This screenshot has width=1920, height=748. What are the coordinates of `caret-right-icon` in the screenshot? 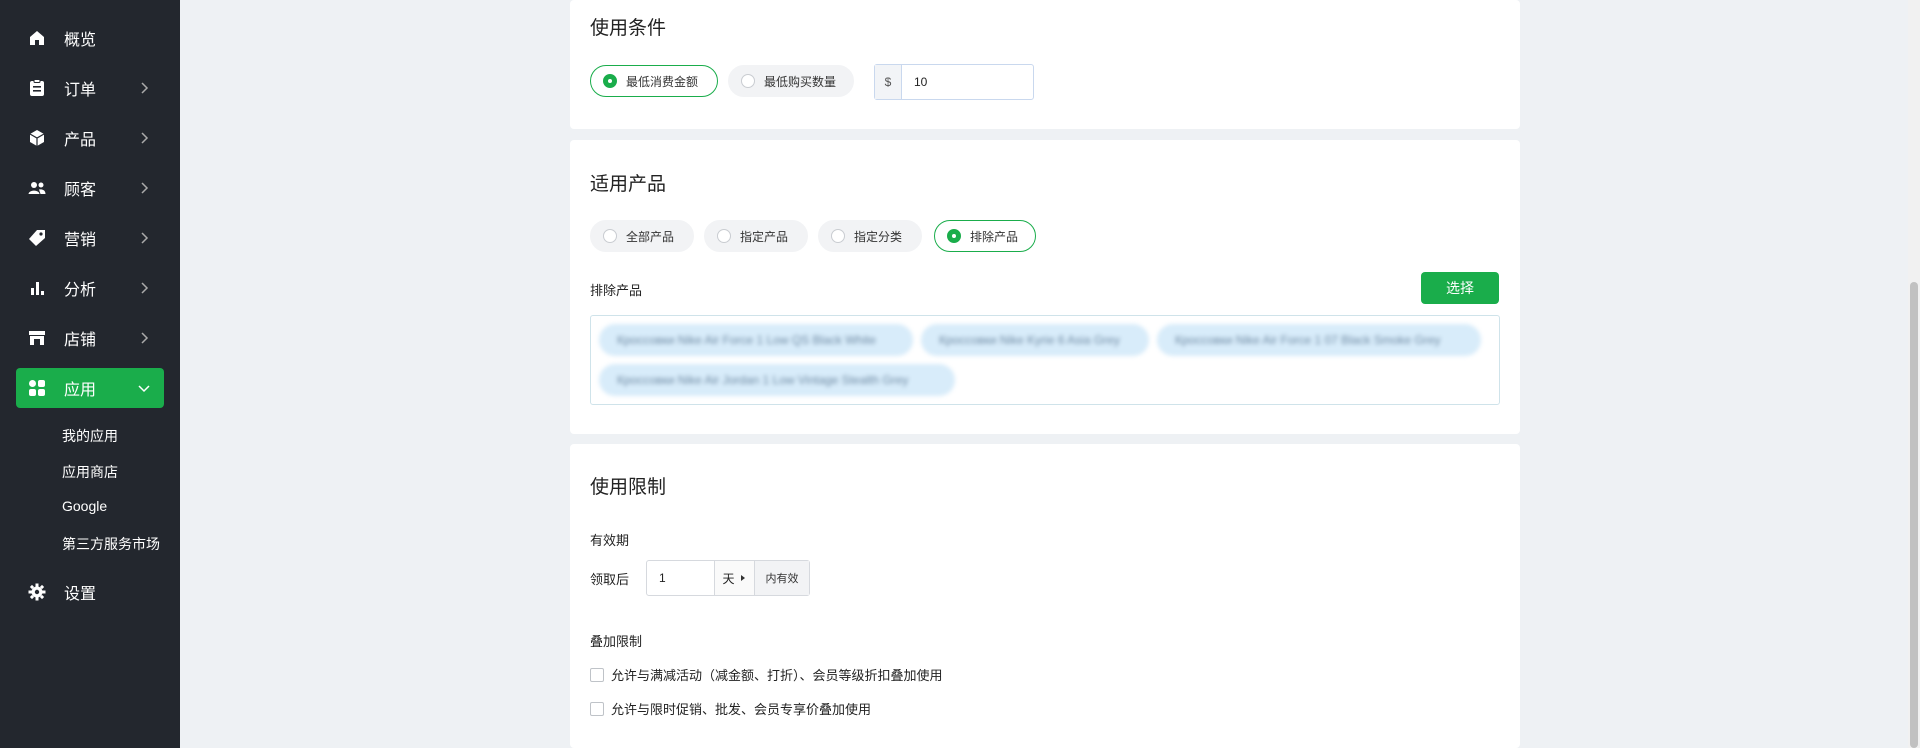 It's located at (742, 578).